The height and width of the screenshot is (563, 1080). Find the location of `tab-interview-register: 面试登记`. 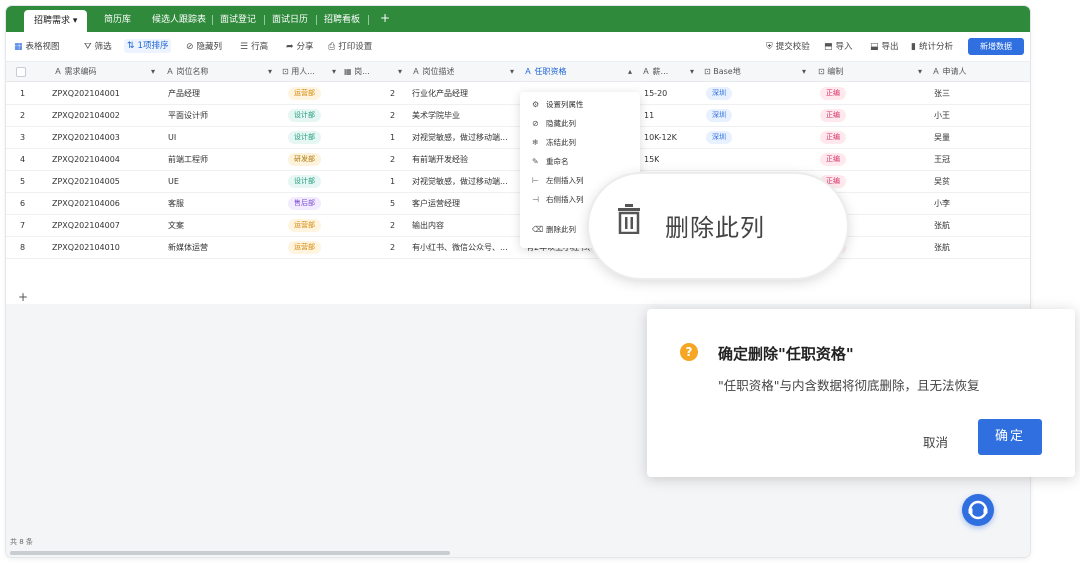

tab-interview-register: 面试登记 is located at coordinates (238, 21).